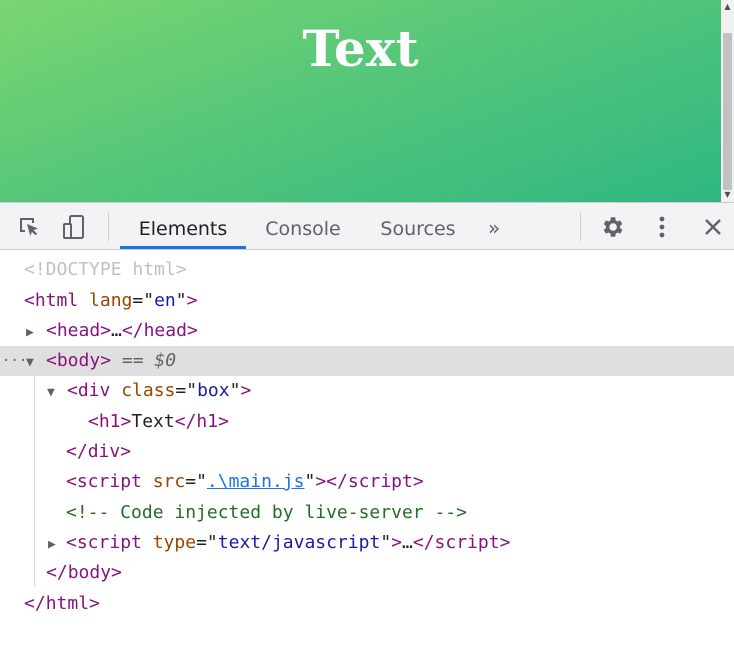  What do you see at coordinates (727, 195) in the screenshot?
I see `scroll-down-arrow: ▼` at bounding box center [727, 195].